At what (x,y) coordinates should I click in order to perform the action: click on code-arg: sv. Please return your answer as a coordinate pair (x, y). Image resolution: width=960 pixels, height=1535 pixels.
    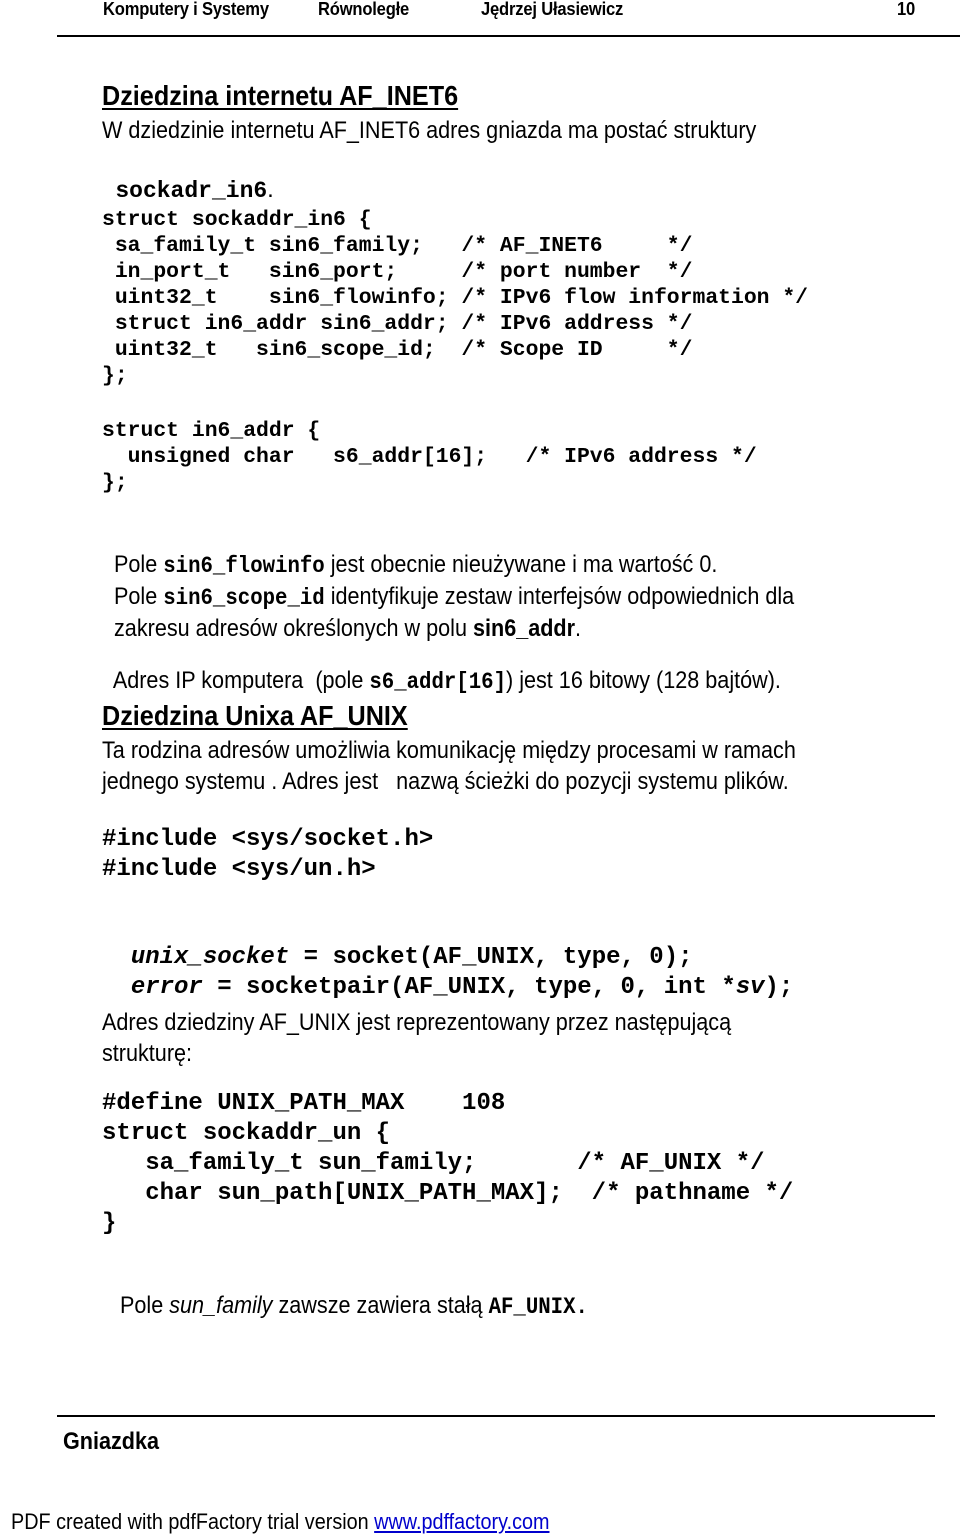
    Looking at the image, I should click on (750, 987).